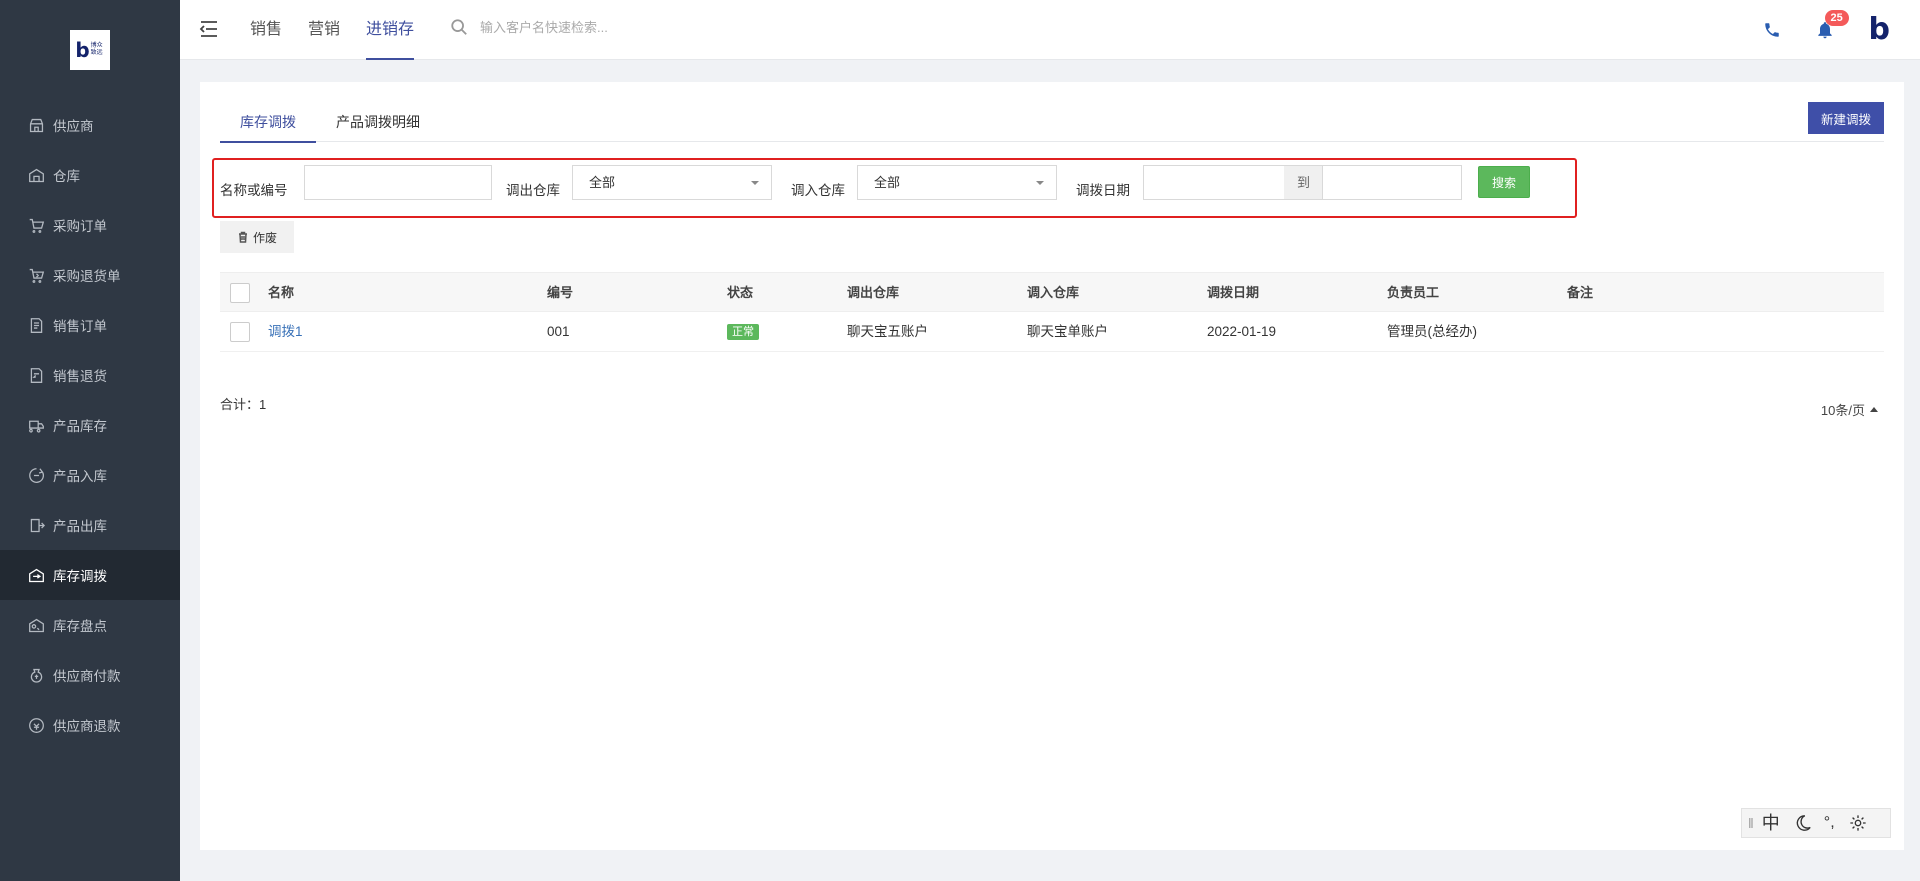 The height and width of the screenshot is (881, 1920). I want to click on col-owner: 负责员工, so click(1413, 292).